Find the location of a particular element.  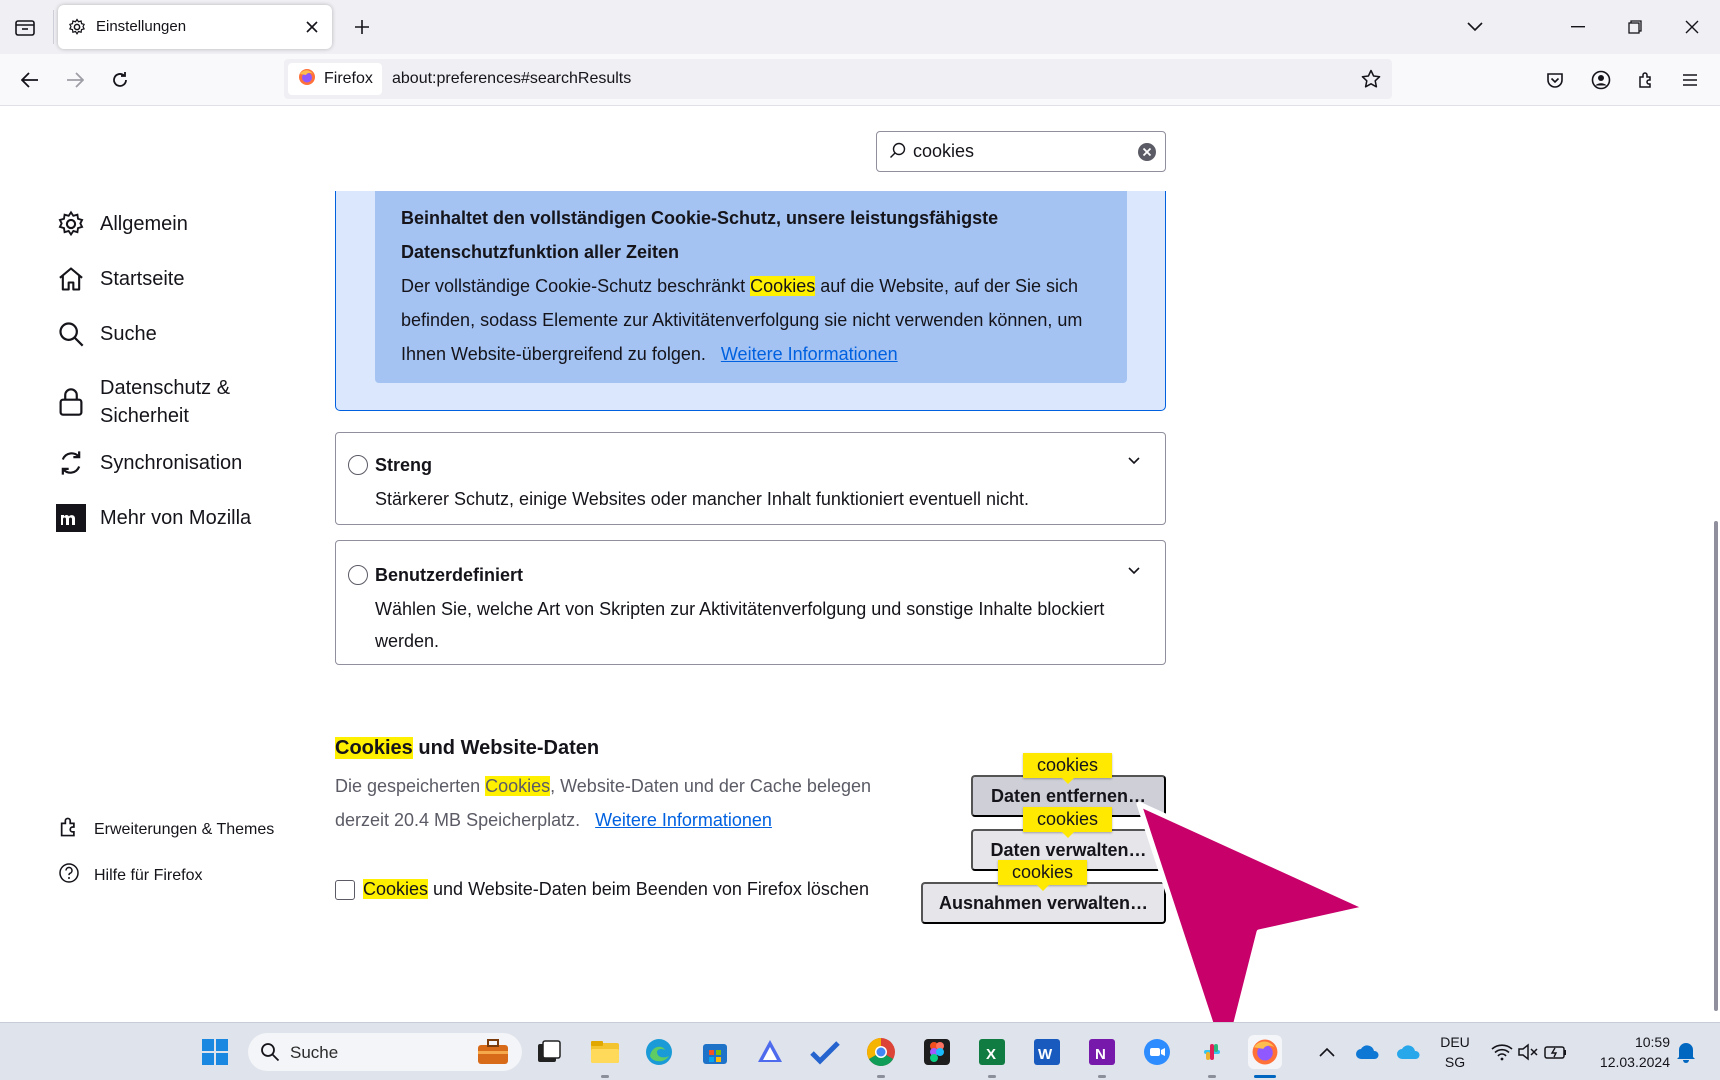

svg-text: X is located at coordinates (991, 1054).